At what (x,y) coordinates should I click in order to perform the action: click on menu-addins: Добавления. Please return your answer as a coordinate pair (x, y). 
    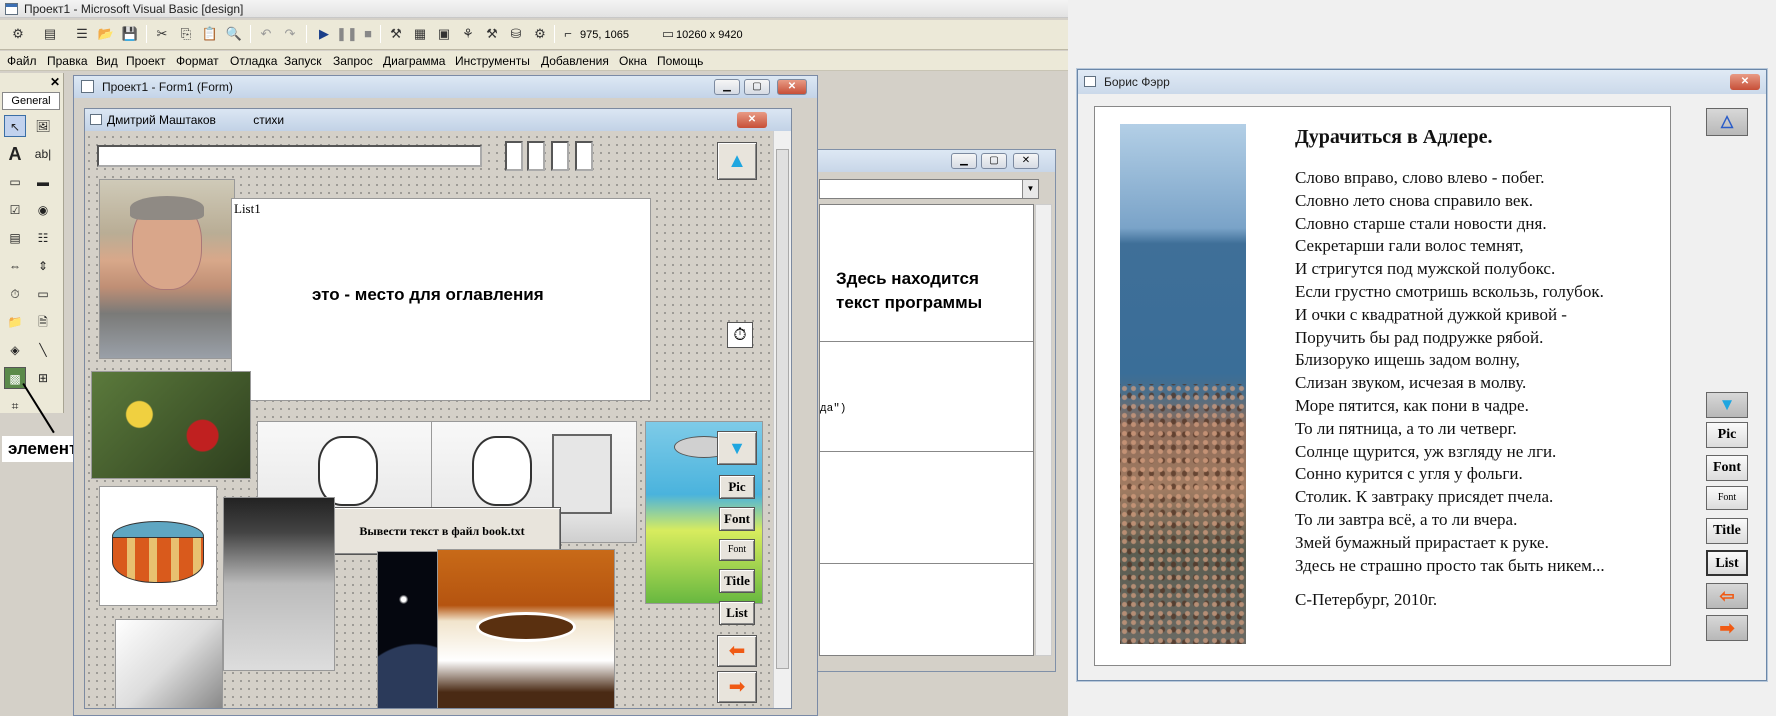
    Looking at the image, I should click on (575, 61).